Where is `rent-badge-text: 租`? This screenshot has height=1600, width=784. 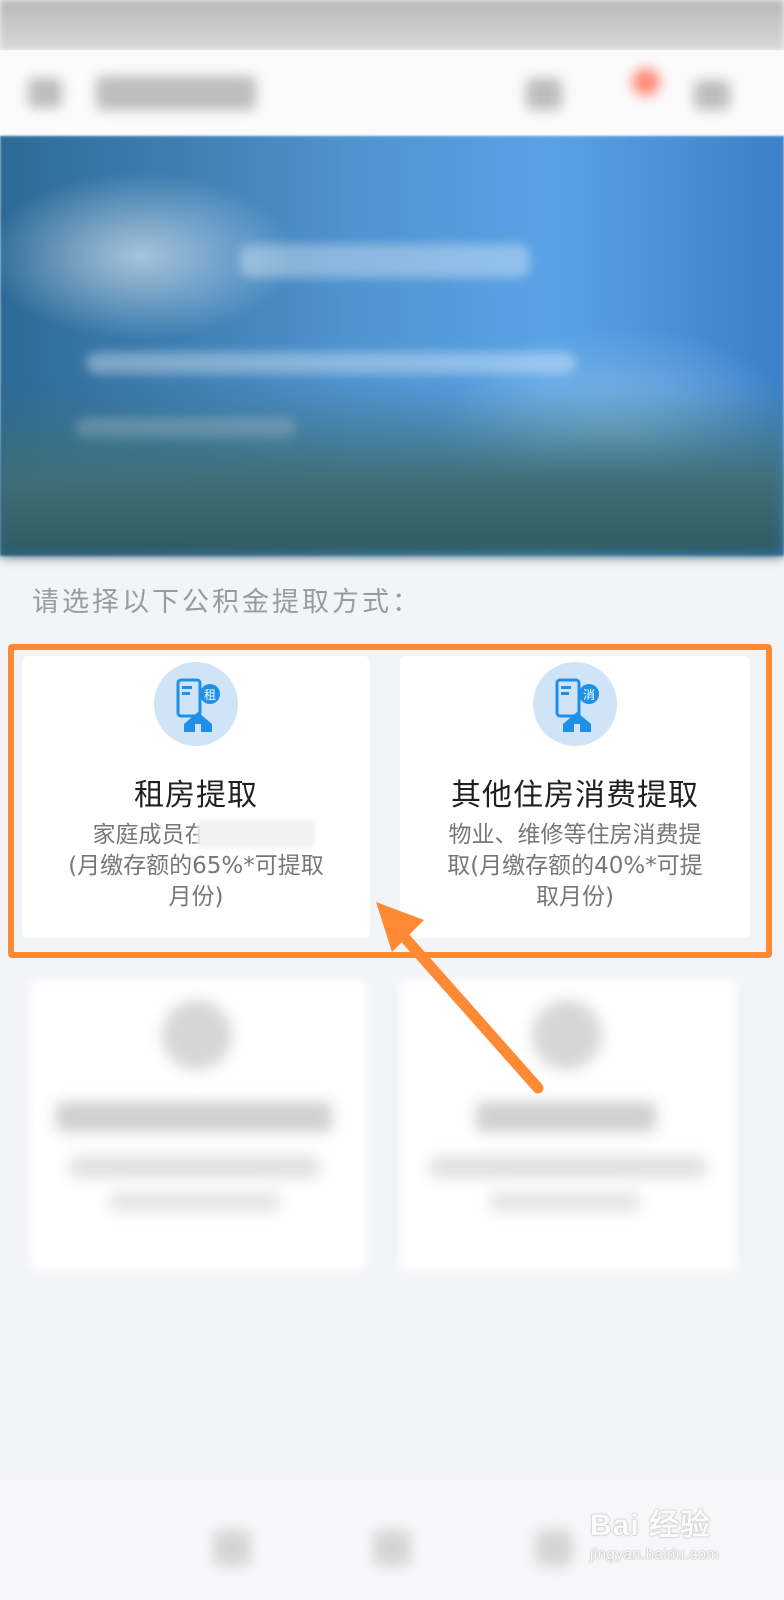 rent-badge-text: 租 is located at coordinates (210, 695).